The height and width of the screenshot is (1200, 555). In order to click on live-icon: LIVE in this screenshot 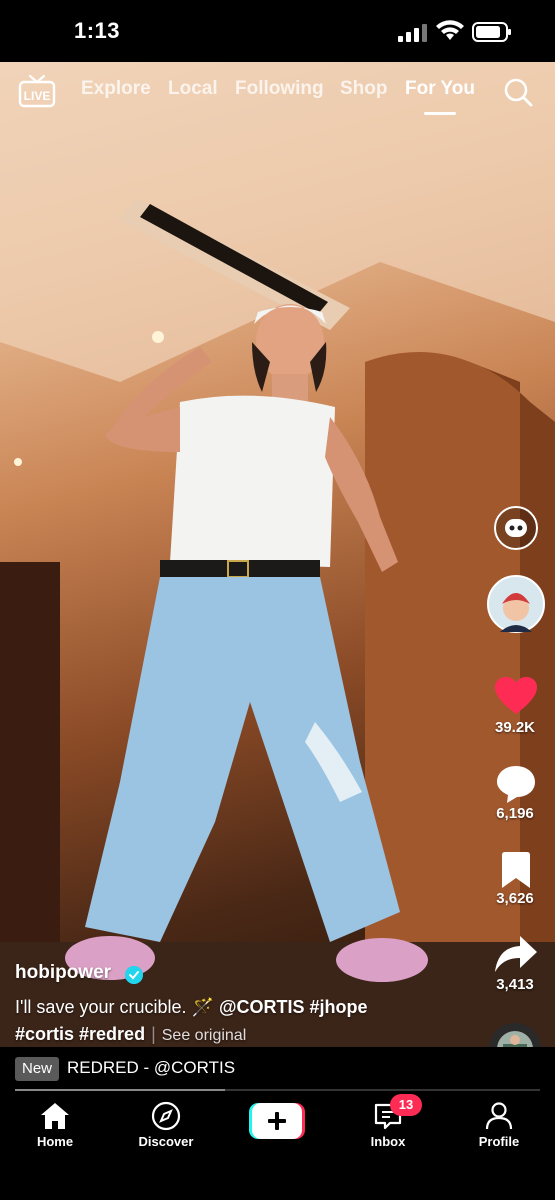, I will do `click(37, 91)`.